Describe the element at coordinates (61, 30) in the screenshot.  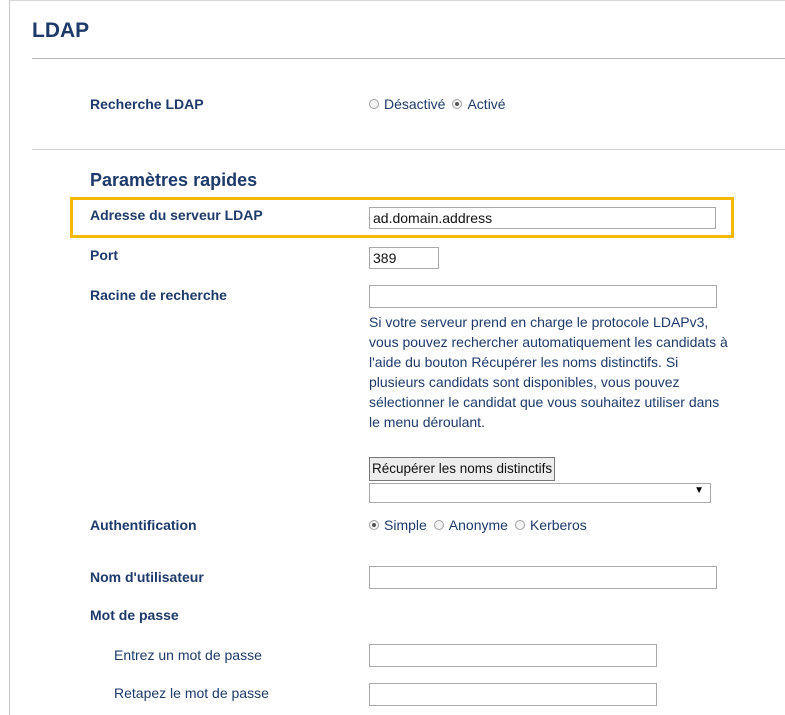
I see `page-title: LDAP` at that location.